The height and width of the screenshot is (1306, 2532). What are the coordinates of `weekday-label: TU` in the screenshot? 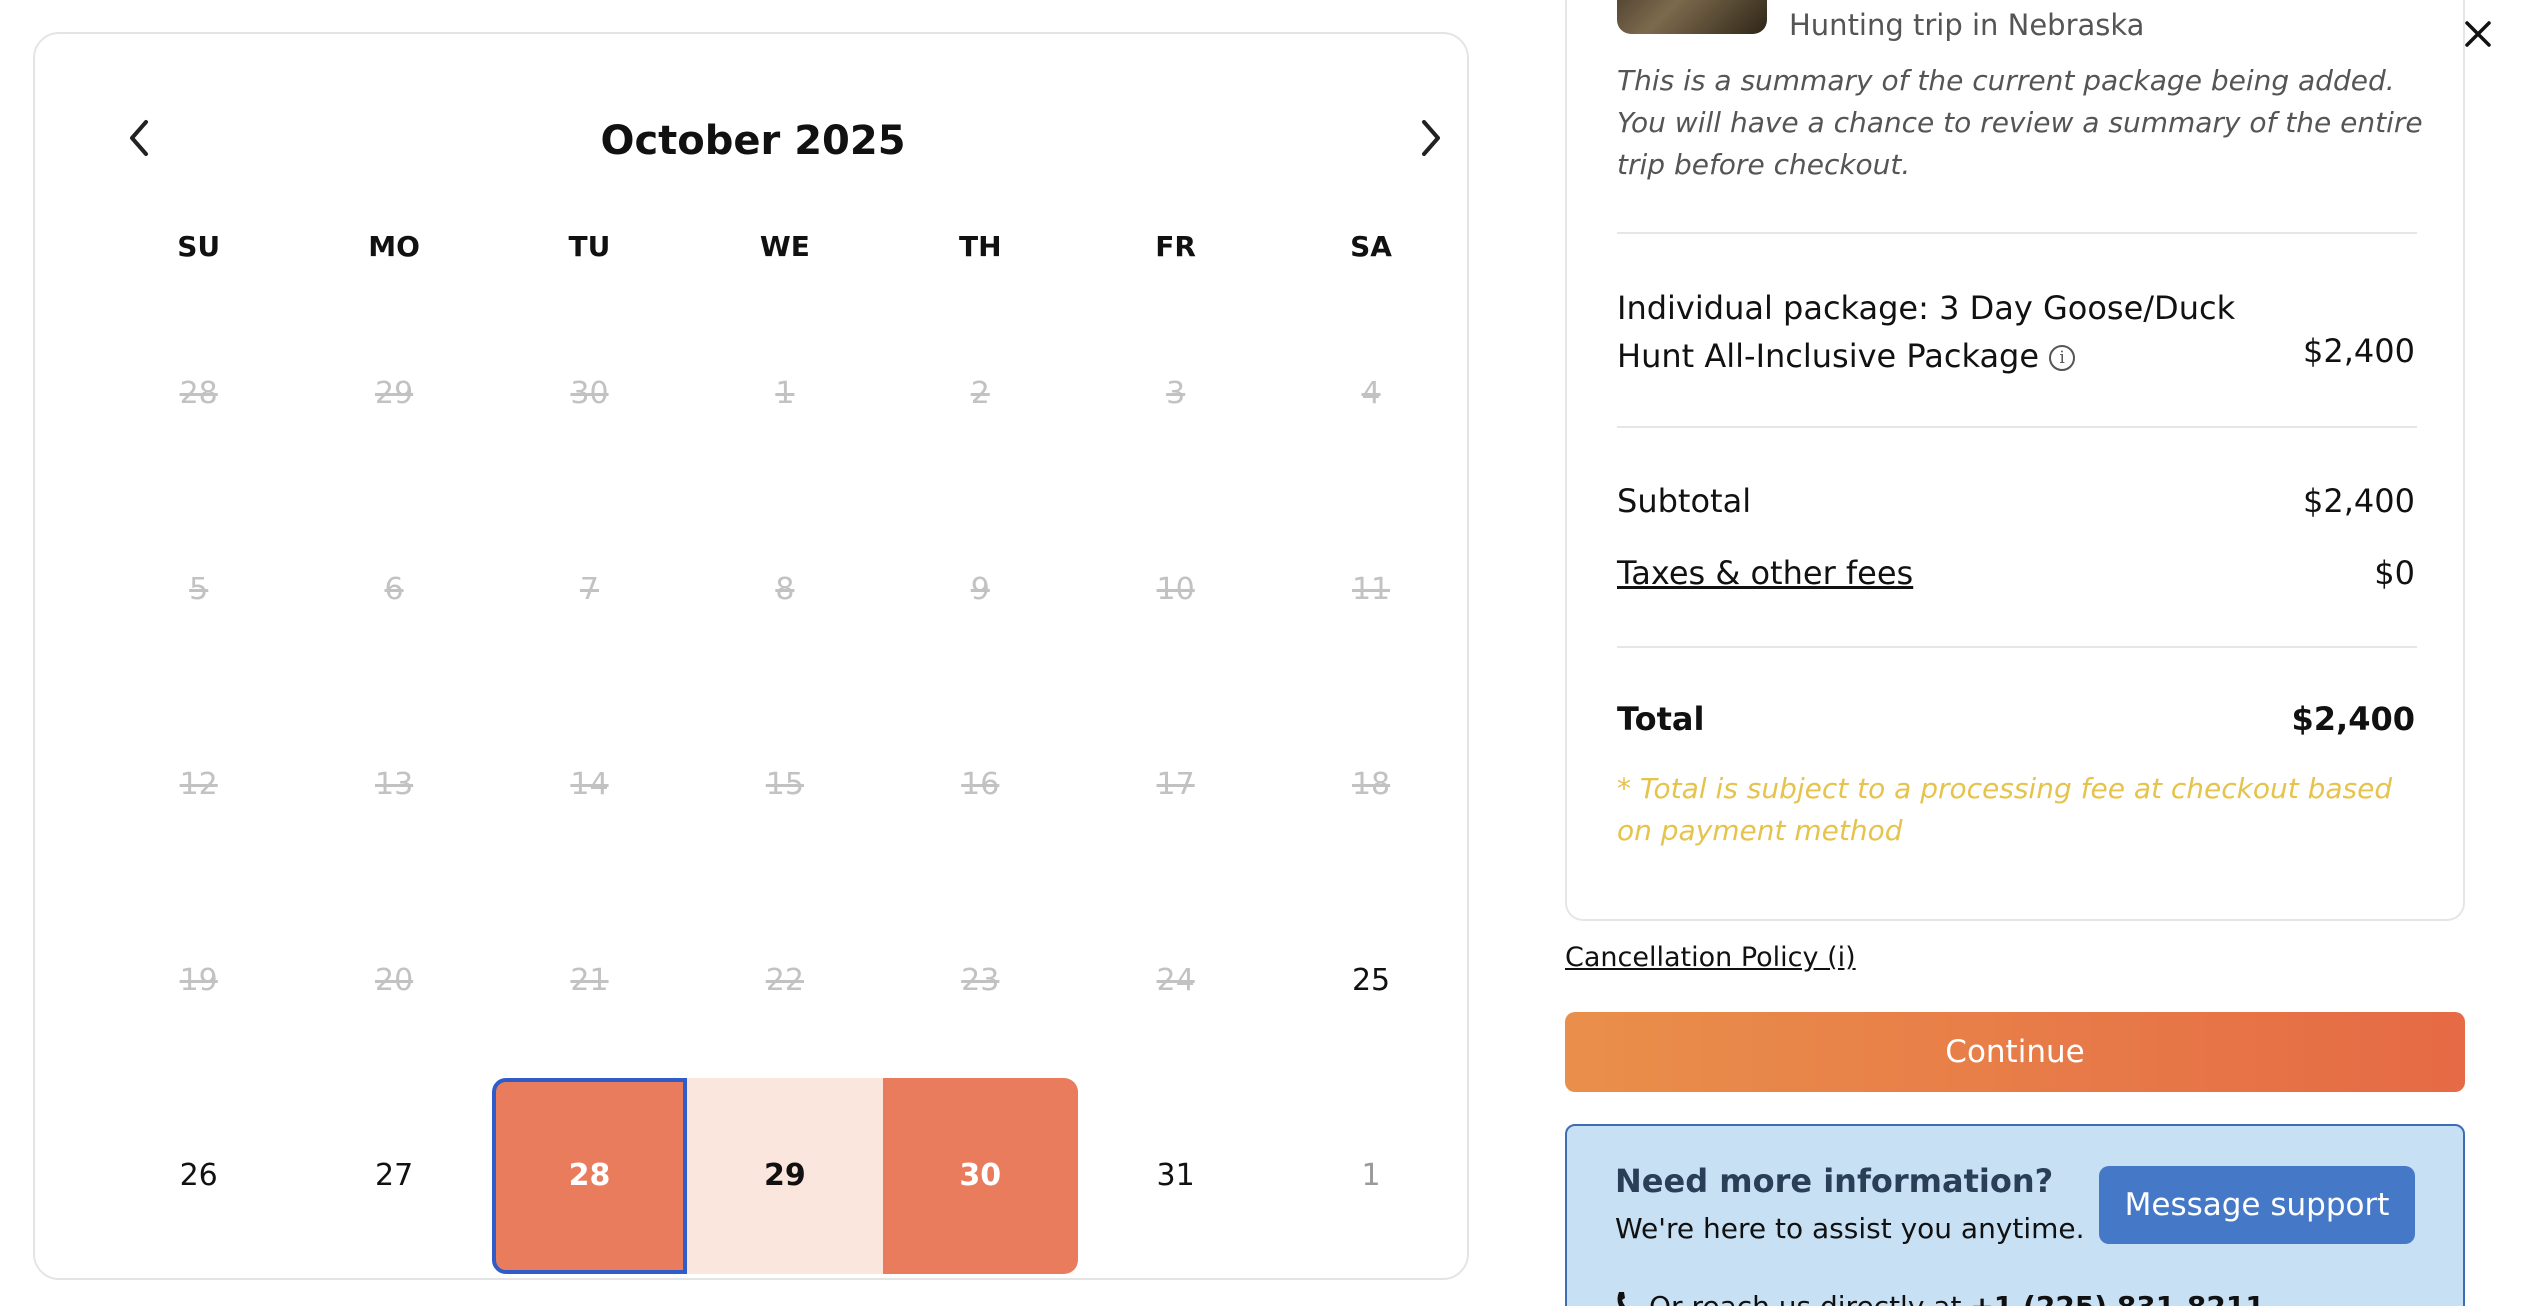 It's located at (589, 246).